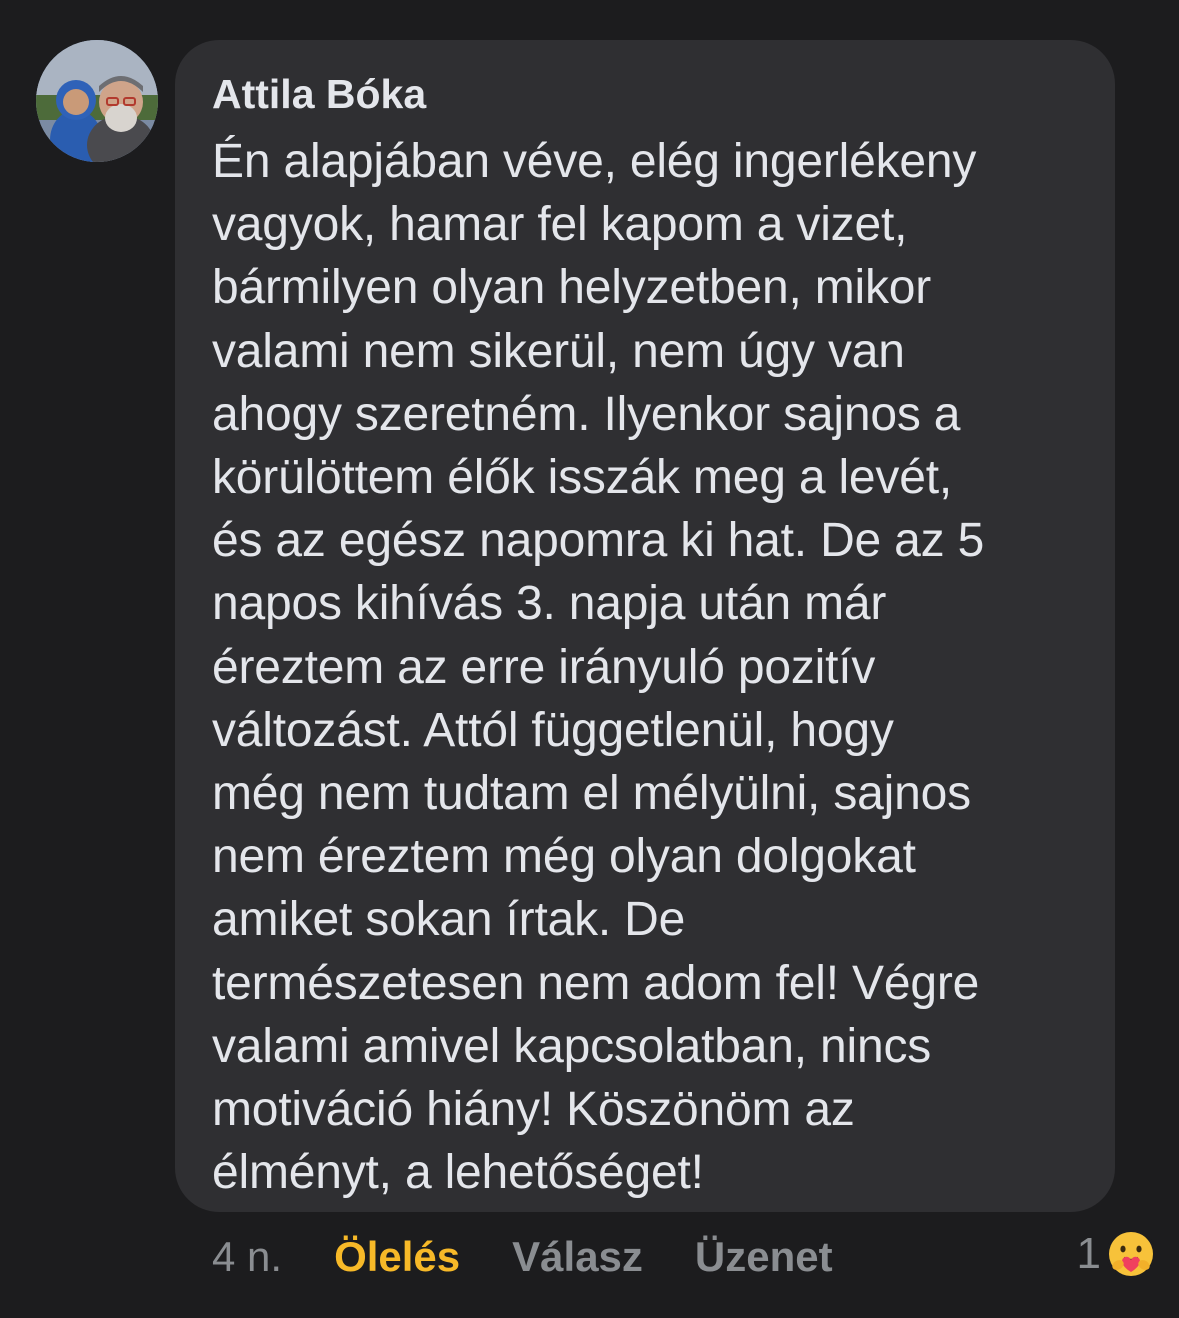 This screenshot has width=1179, height=1318. What do you see at coordinates (544, 667) in the screenshot?
I see `comment-line: éreztem az erre irányuló pozitív` at bounding box center [544, 667].